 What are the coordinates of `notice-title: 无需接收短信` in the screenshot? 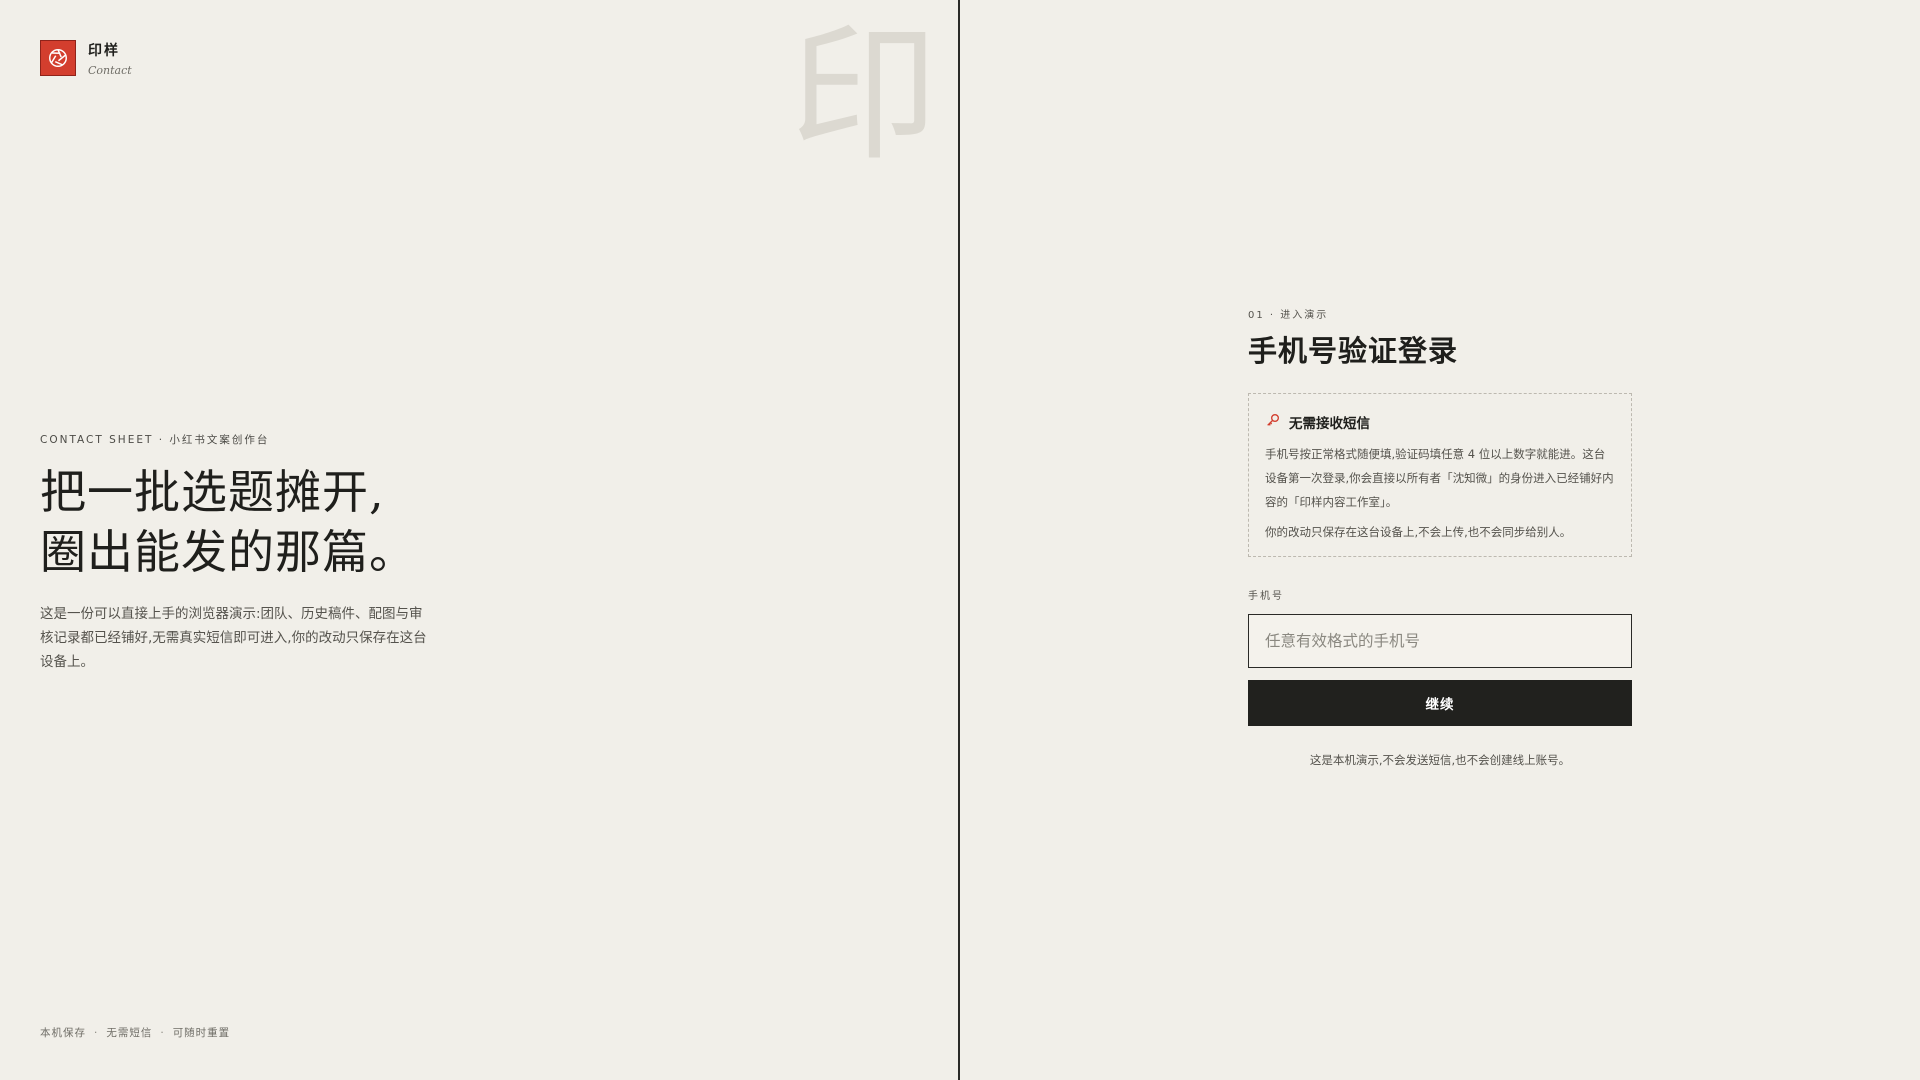 It's located at (1329, 424).